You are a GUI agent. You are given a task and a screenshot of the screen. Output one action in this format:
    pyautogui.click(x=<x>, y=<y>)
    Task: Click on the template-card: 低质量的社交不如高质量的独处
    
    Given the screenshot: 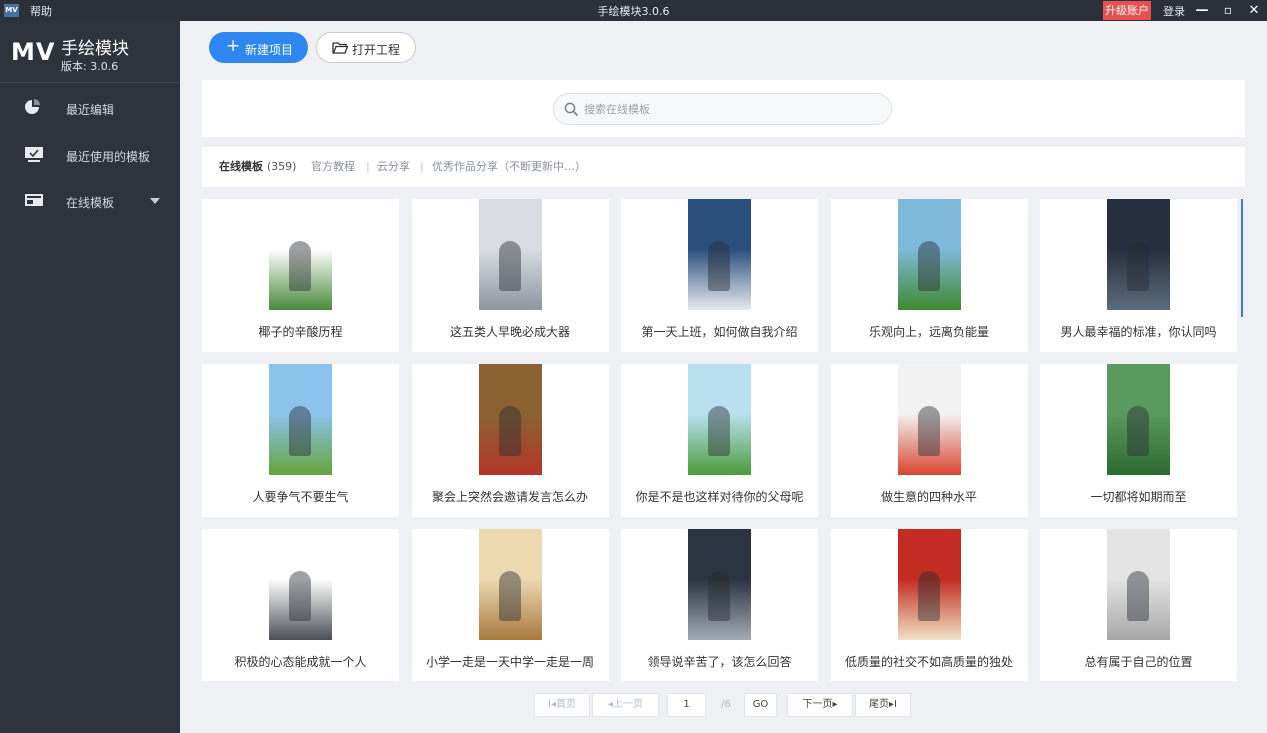 What is the action you would take?
    pyautogui.click(x=929, y=605)
    